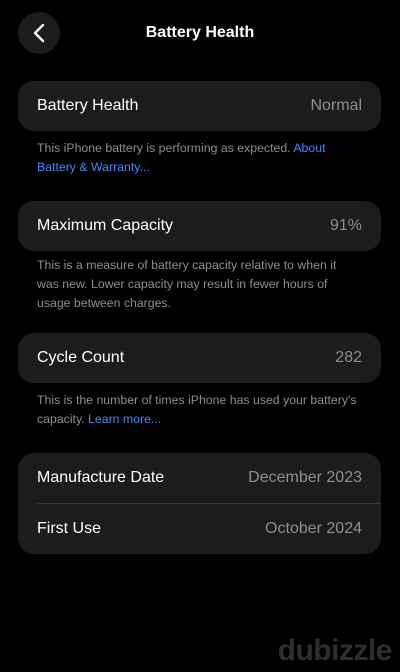  What do you see at coordinates (105, 225) in the screenshot?
I see `maximum-capacity-label: Maximum Capacity` at bounding box center [105, 225].